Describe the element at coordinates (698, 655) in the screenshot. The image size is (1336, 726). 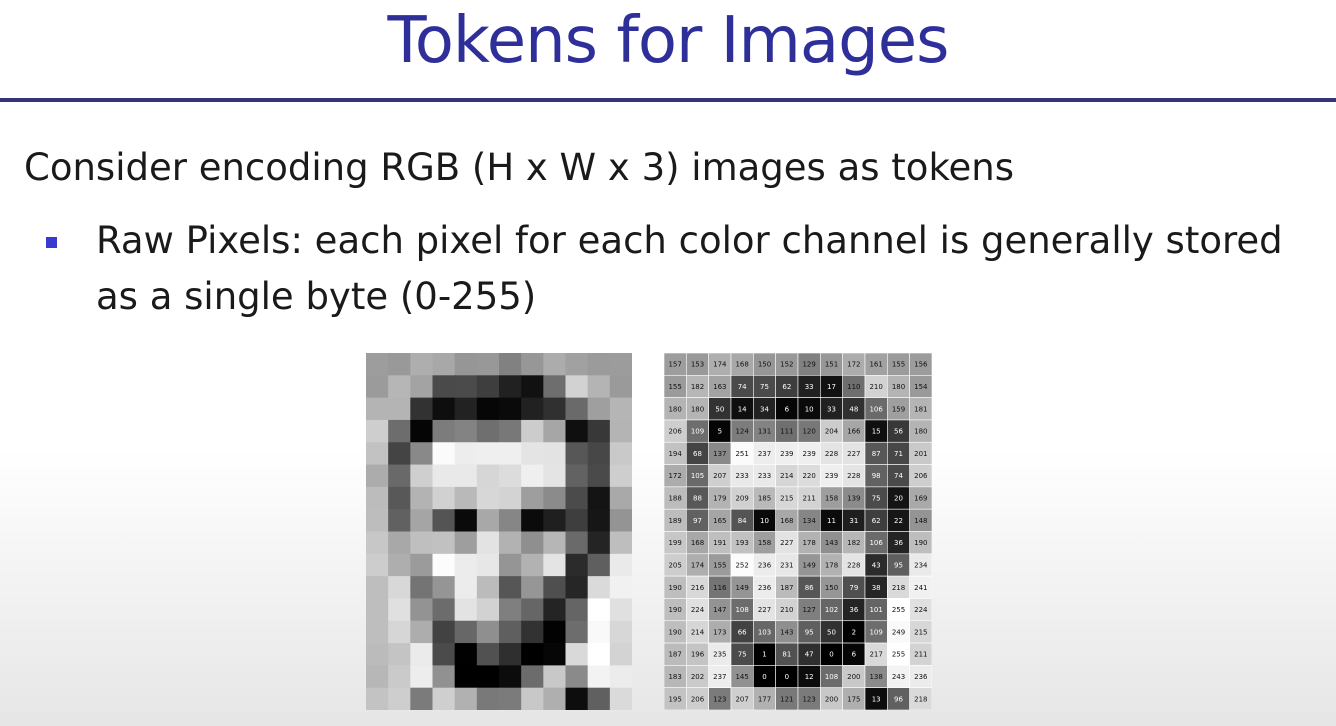
I see `pixel-value-label: 196` at that location.